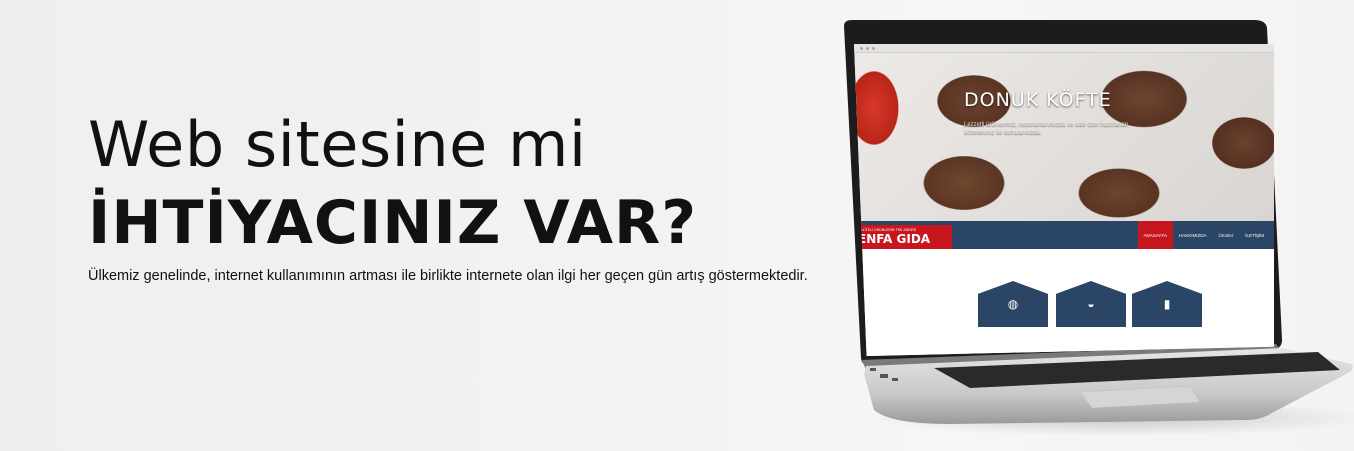 This screenshot has width=1354, height=451. Describe the element at coordinates (887, 230) in the screenshot. I see `site-logo-tagline: KALİTELİ ÜRÜNLERİN TEK ADRESİ` at that location.